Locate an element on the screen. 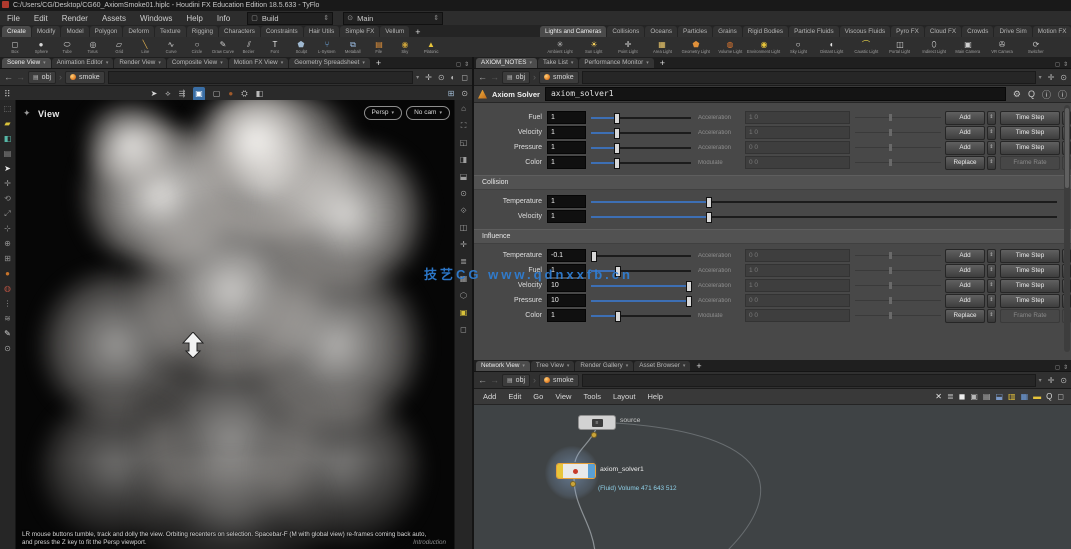  crosshair-icon: ✛ is located at coordinates (463, 244).